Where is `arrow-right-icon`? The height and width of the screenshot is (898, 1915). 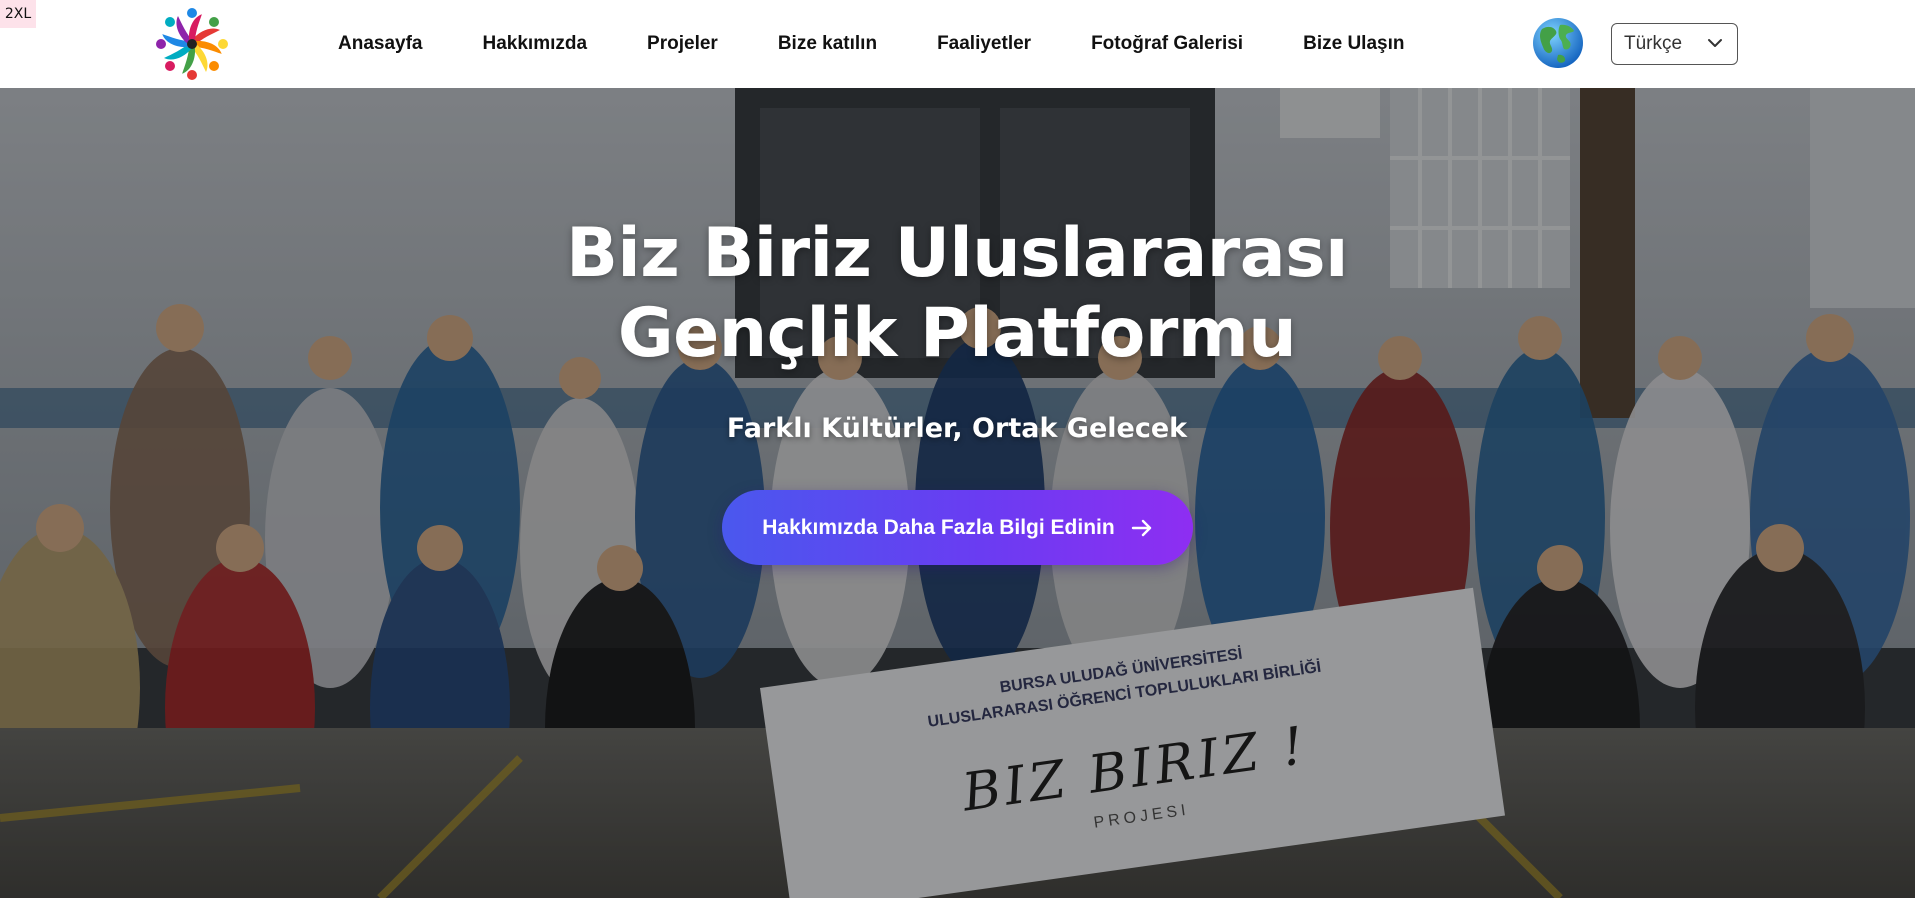 arrow-right-icon is located at coordinates (1141, 527).